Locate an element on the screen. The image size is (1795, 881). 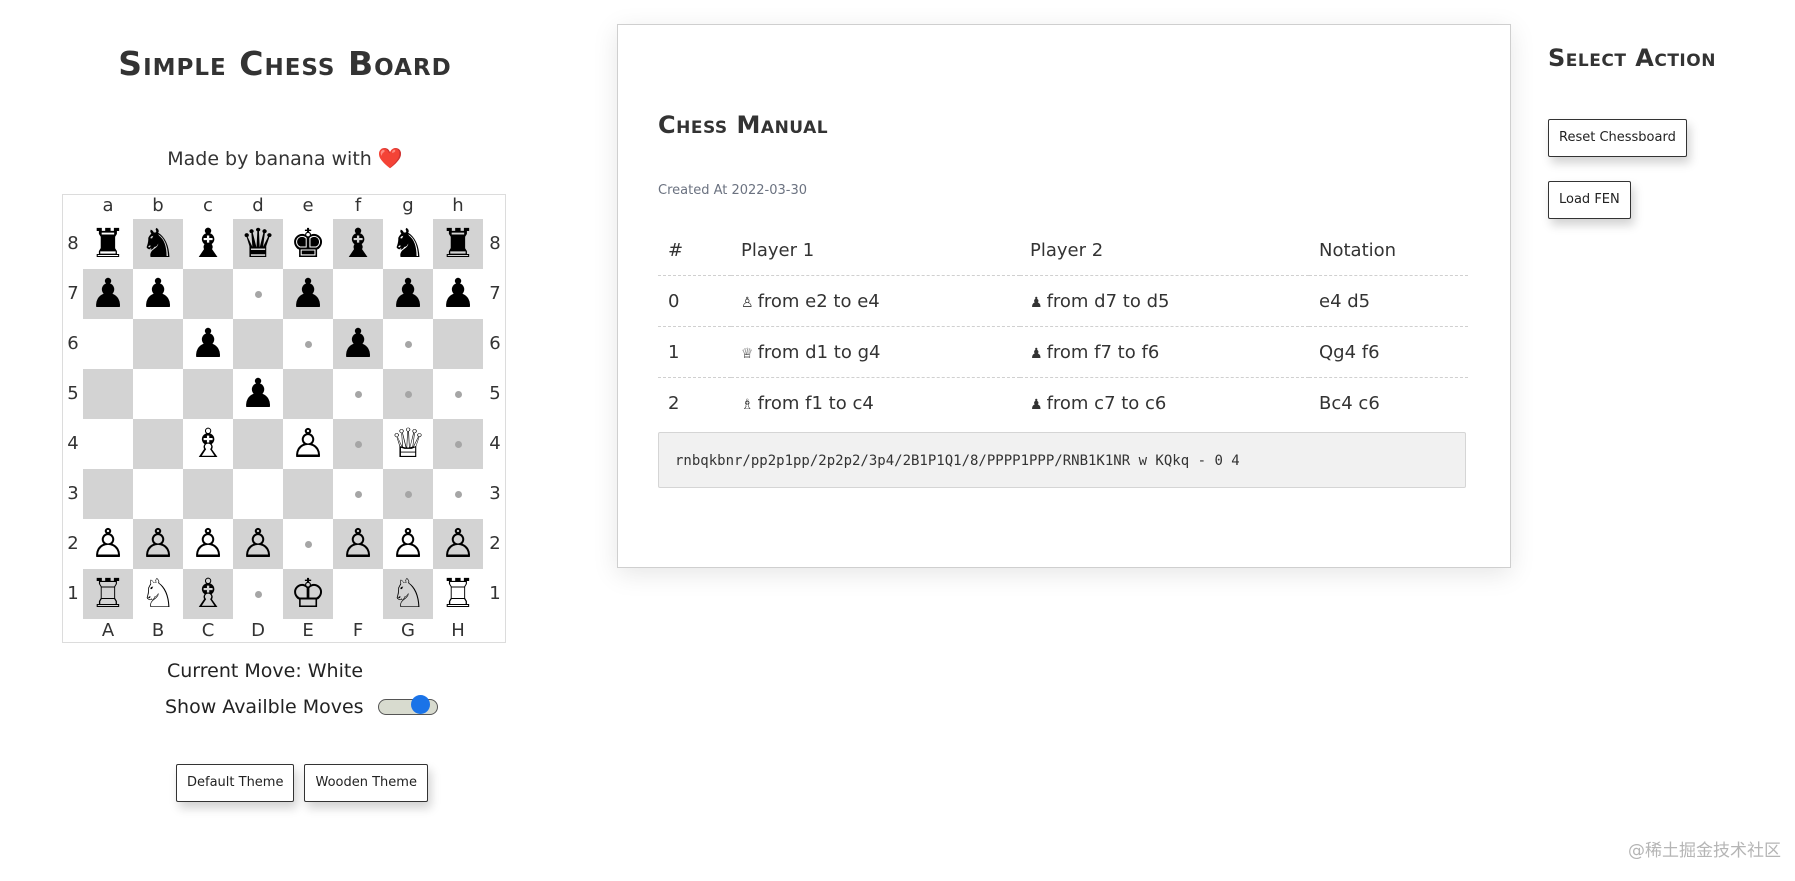
black-pawn-icon: ♟ is located at coordinates (308, 294).